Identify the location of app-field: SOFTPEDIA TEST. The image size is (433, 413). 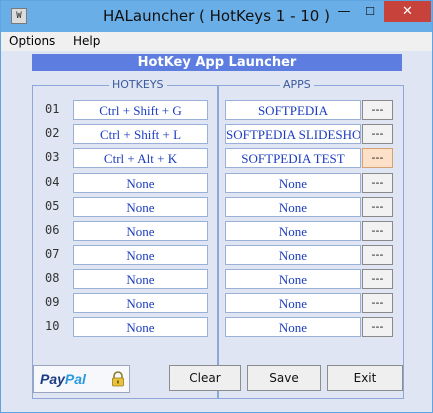
(293, 158).